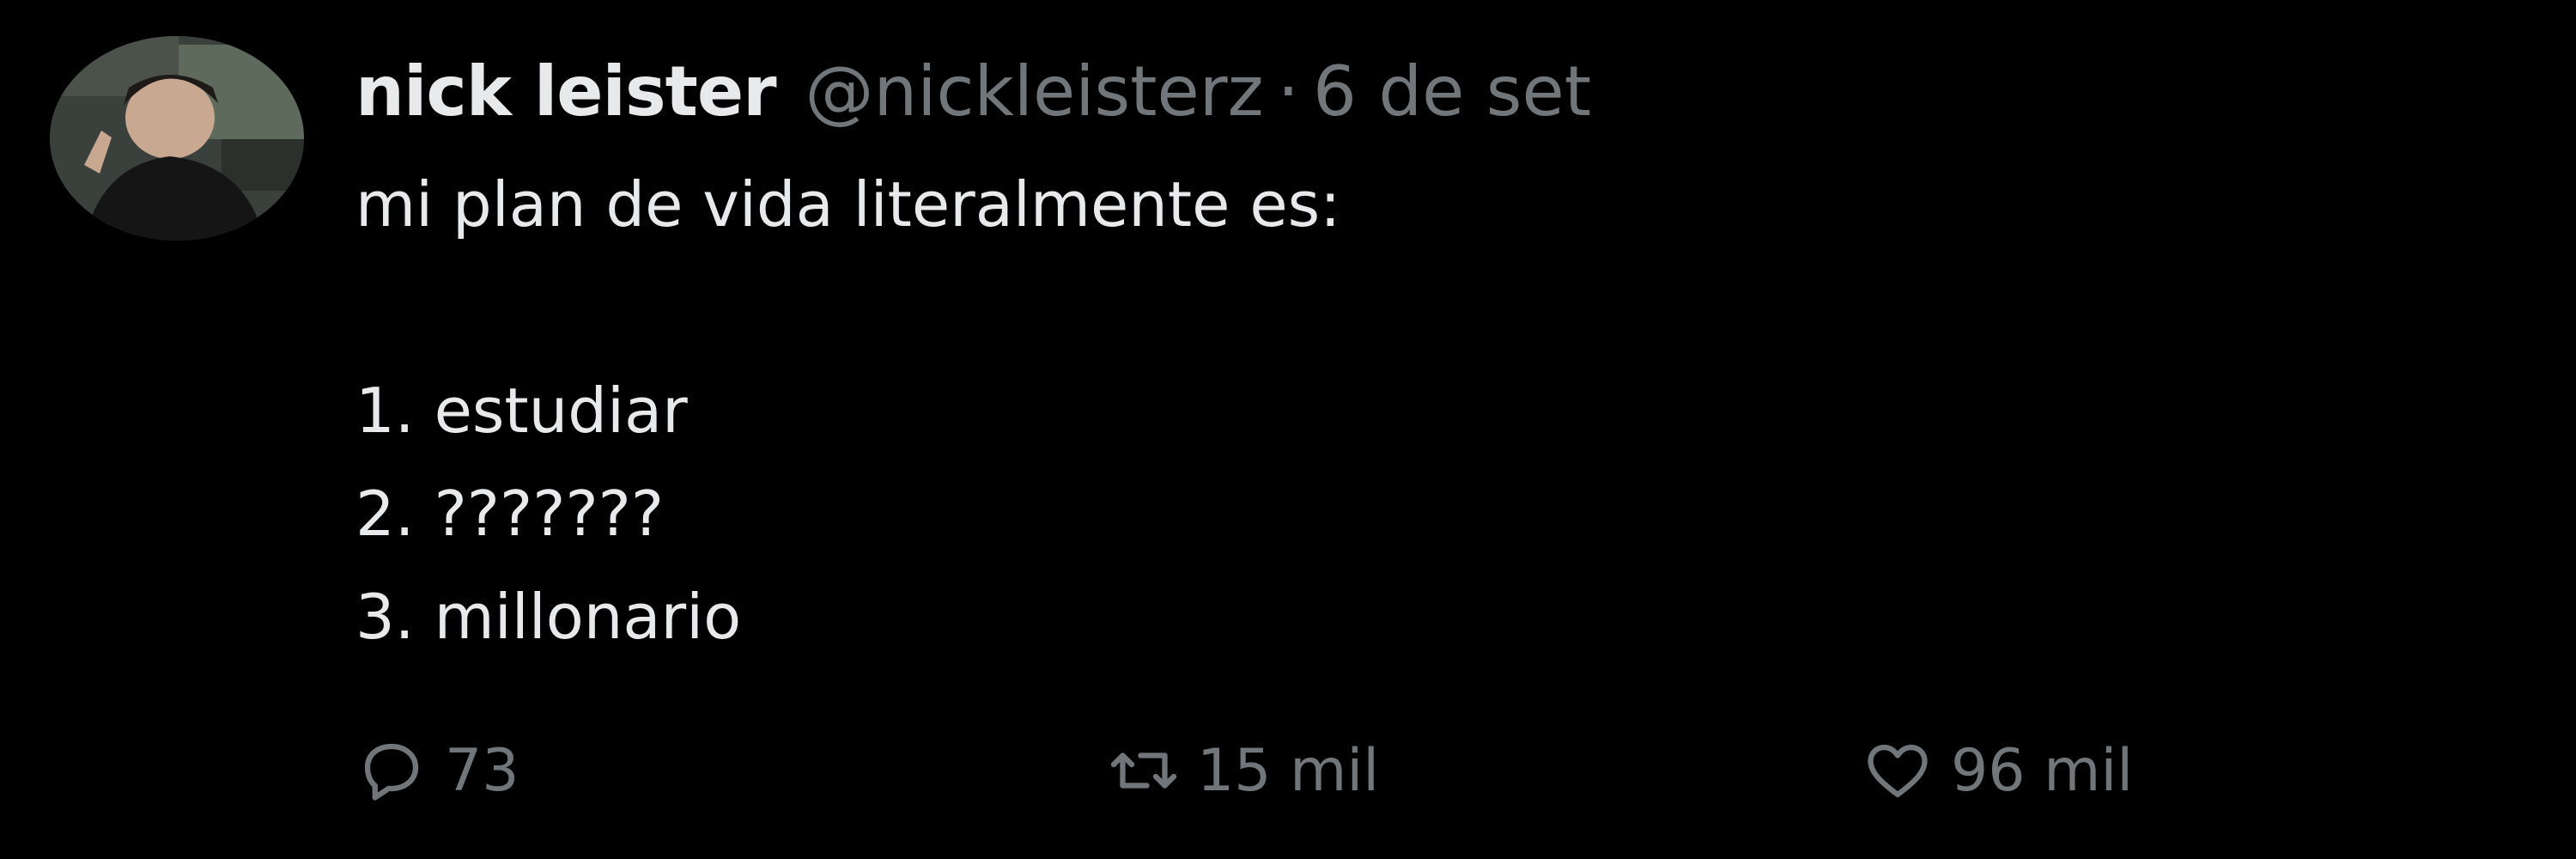 The width and height of the screenshot is (2576, 859). I want to click on like-button: 96 mil, so click(1997, 771).